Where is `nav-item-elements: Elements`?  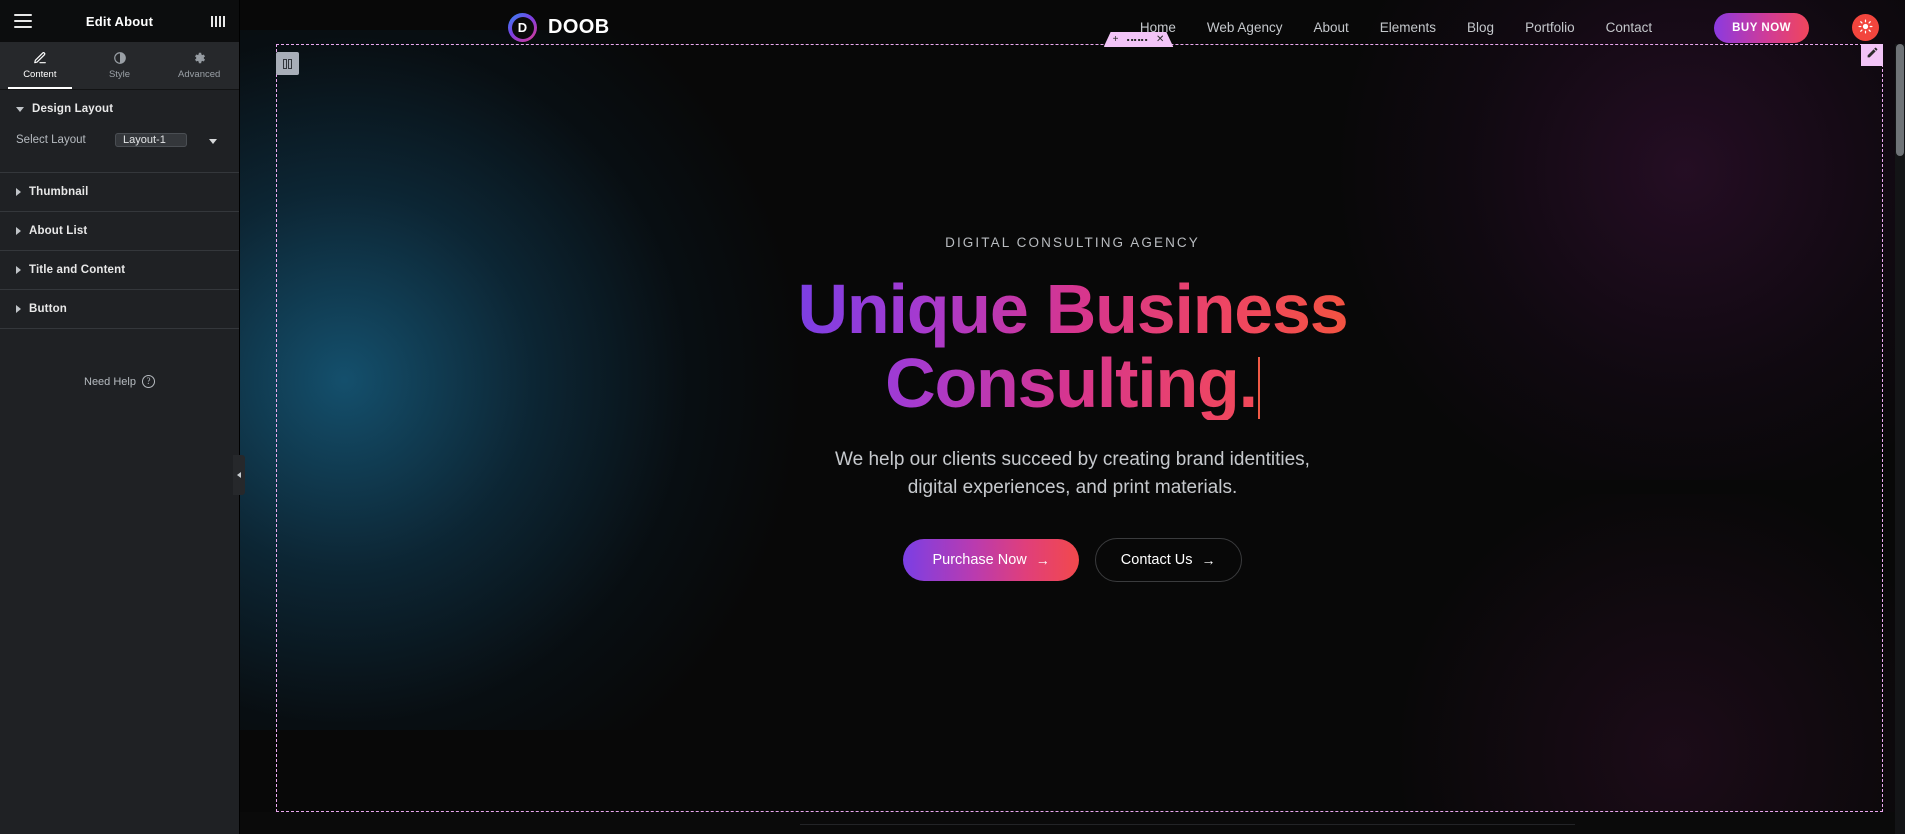
nav-item-elements: Elements is located at coordinates (1408, 27).